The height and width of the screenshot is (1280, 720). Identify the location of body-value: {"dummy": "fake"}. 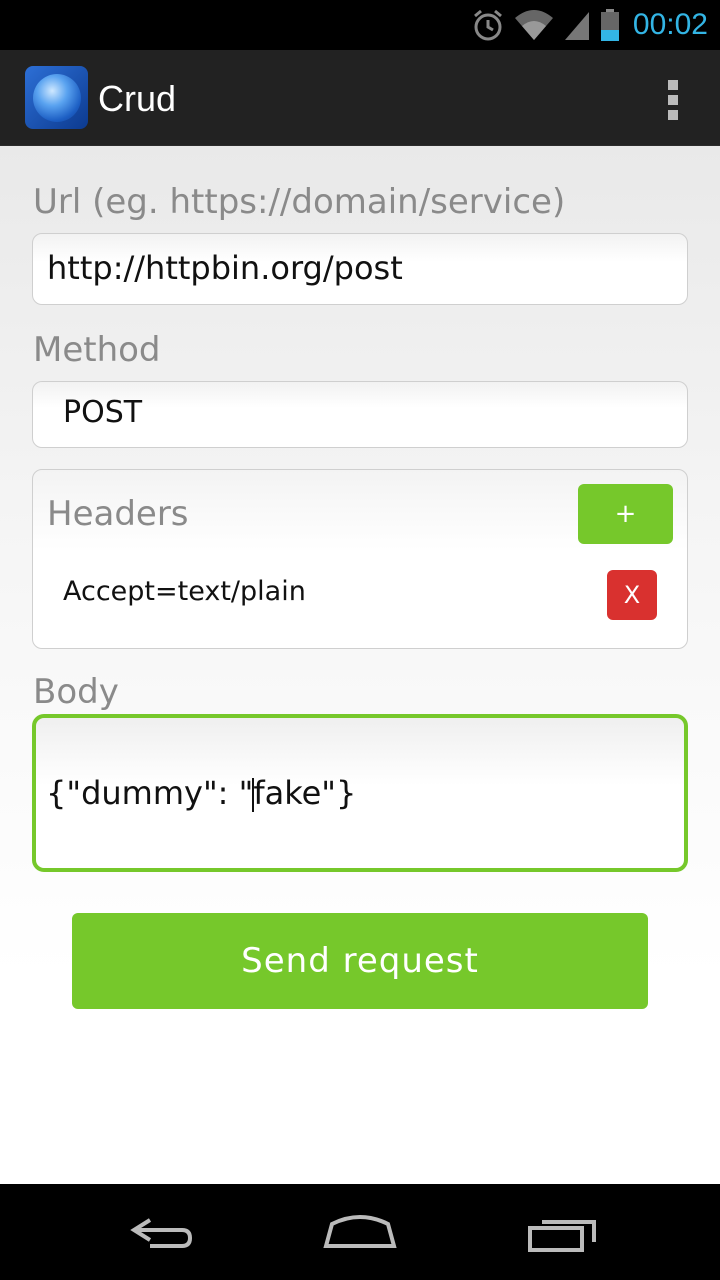
(201, 793).